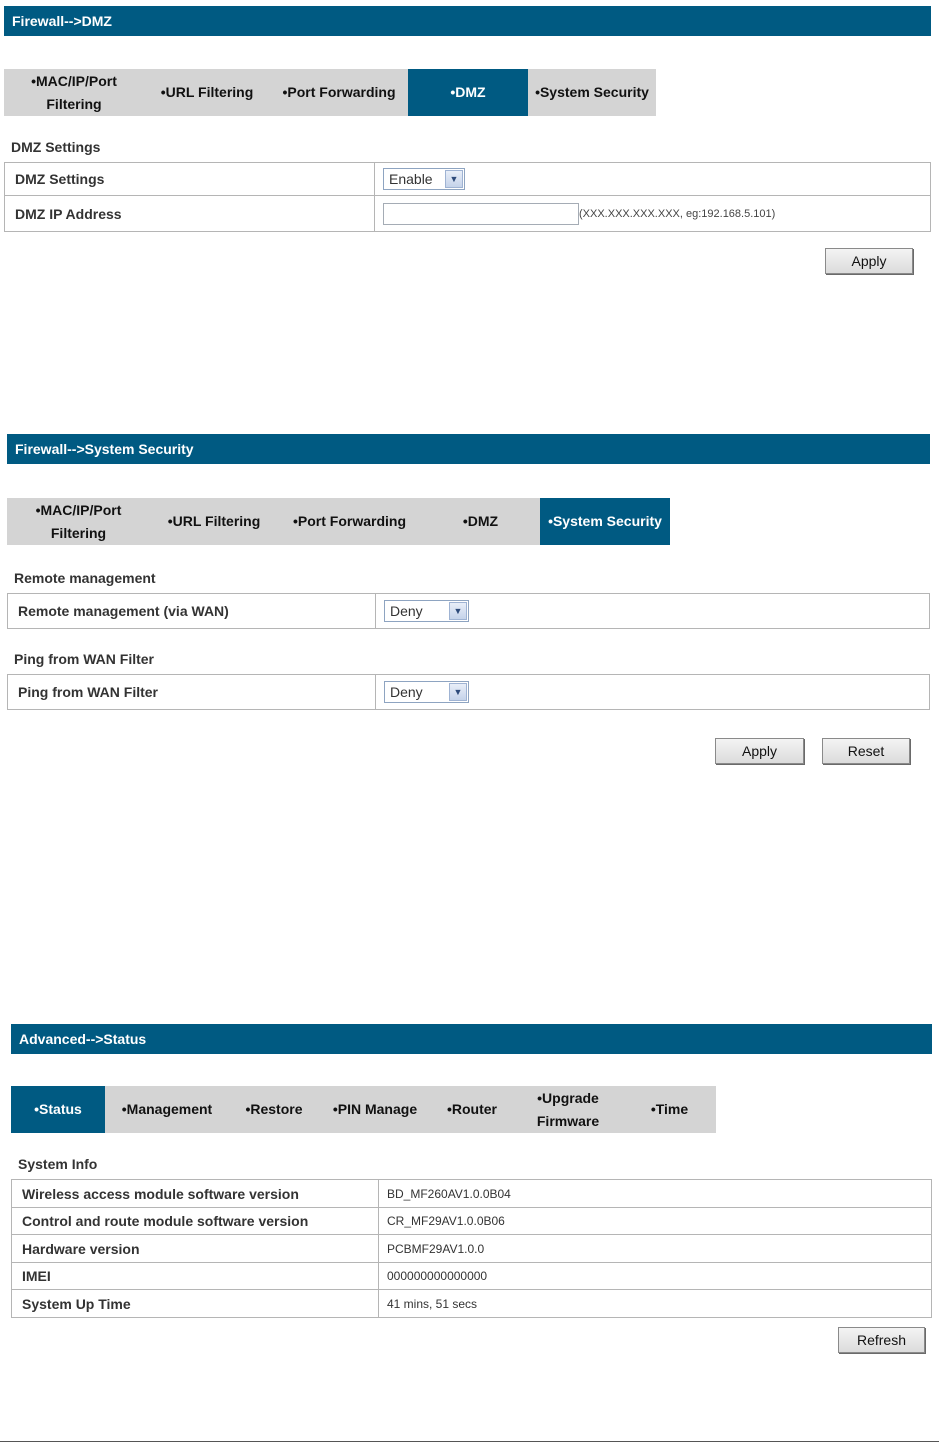  I want to click on dmz-section-label: DMZ Settings, so click(56, 147).